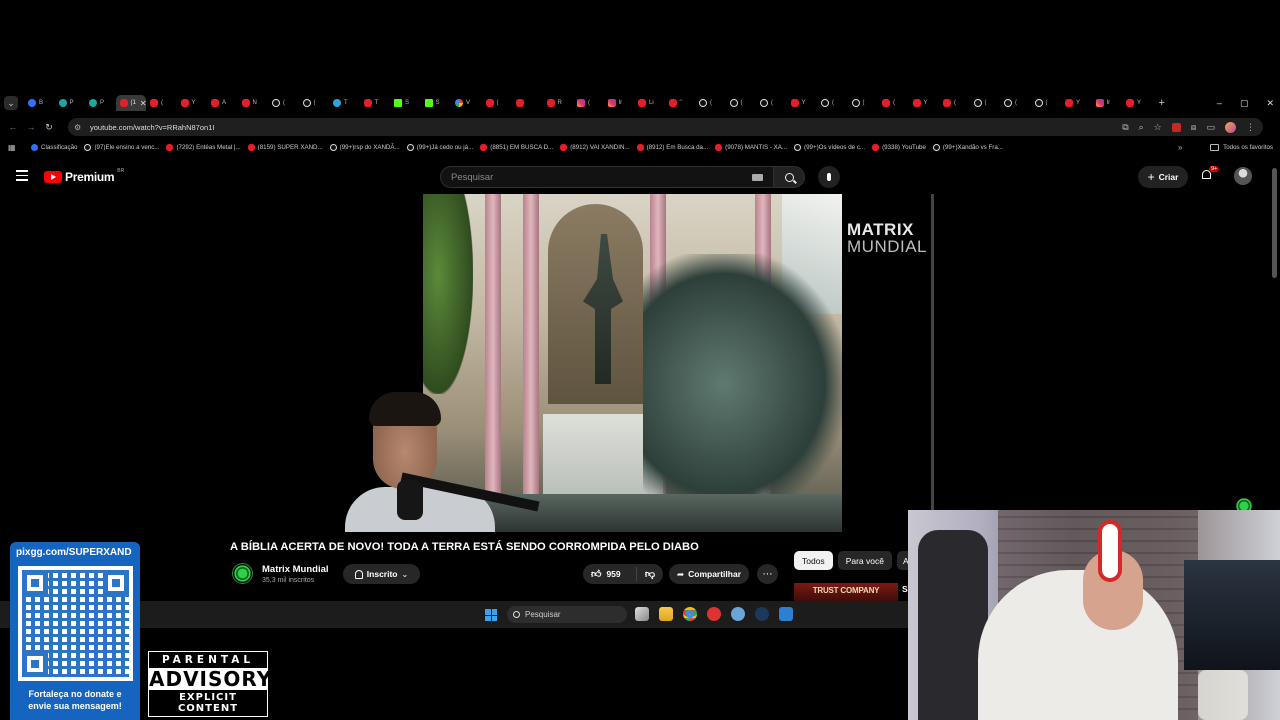 Image resolution: width=1280 pixels, height=720 pixels. What do you see at coordinates (714, 614) in the screenshot?
I see `app-red-icon` at bounding box center [714, 614].